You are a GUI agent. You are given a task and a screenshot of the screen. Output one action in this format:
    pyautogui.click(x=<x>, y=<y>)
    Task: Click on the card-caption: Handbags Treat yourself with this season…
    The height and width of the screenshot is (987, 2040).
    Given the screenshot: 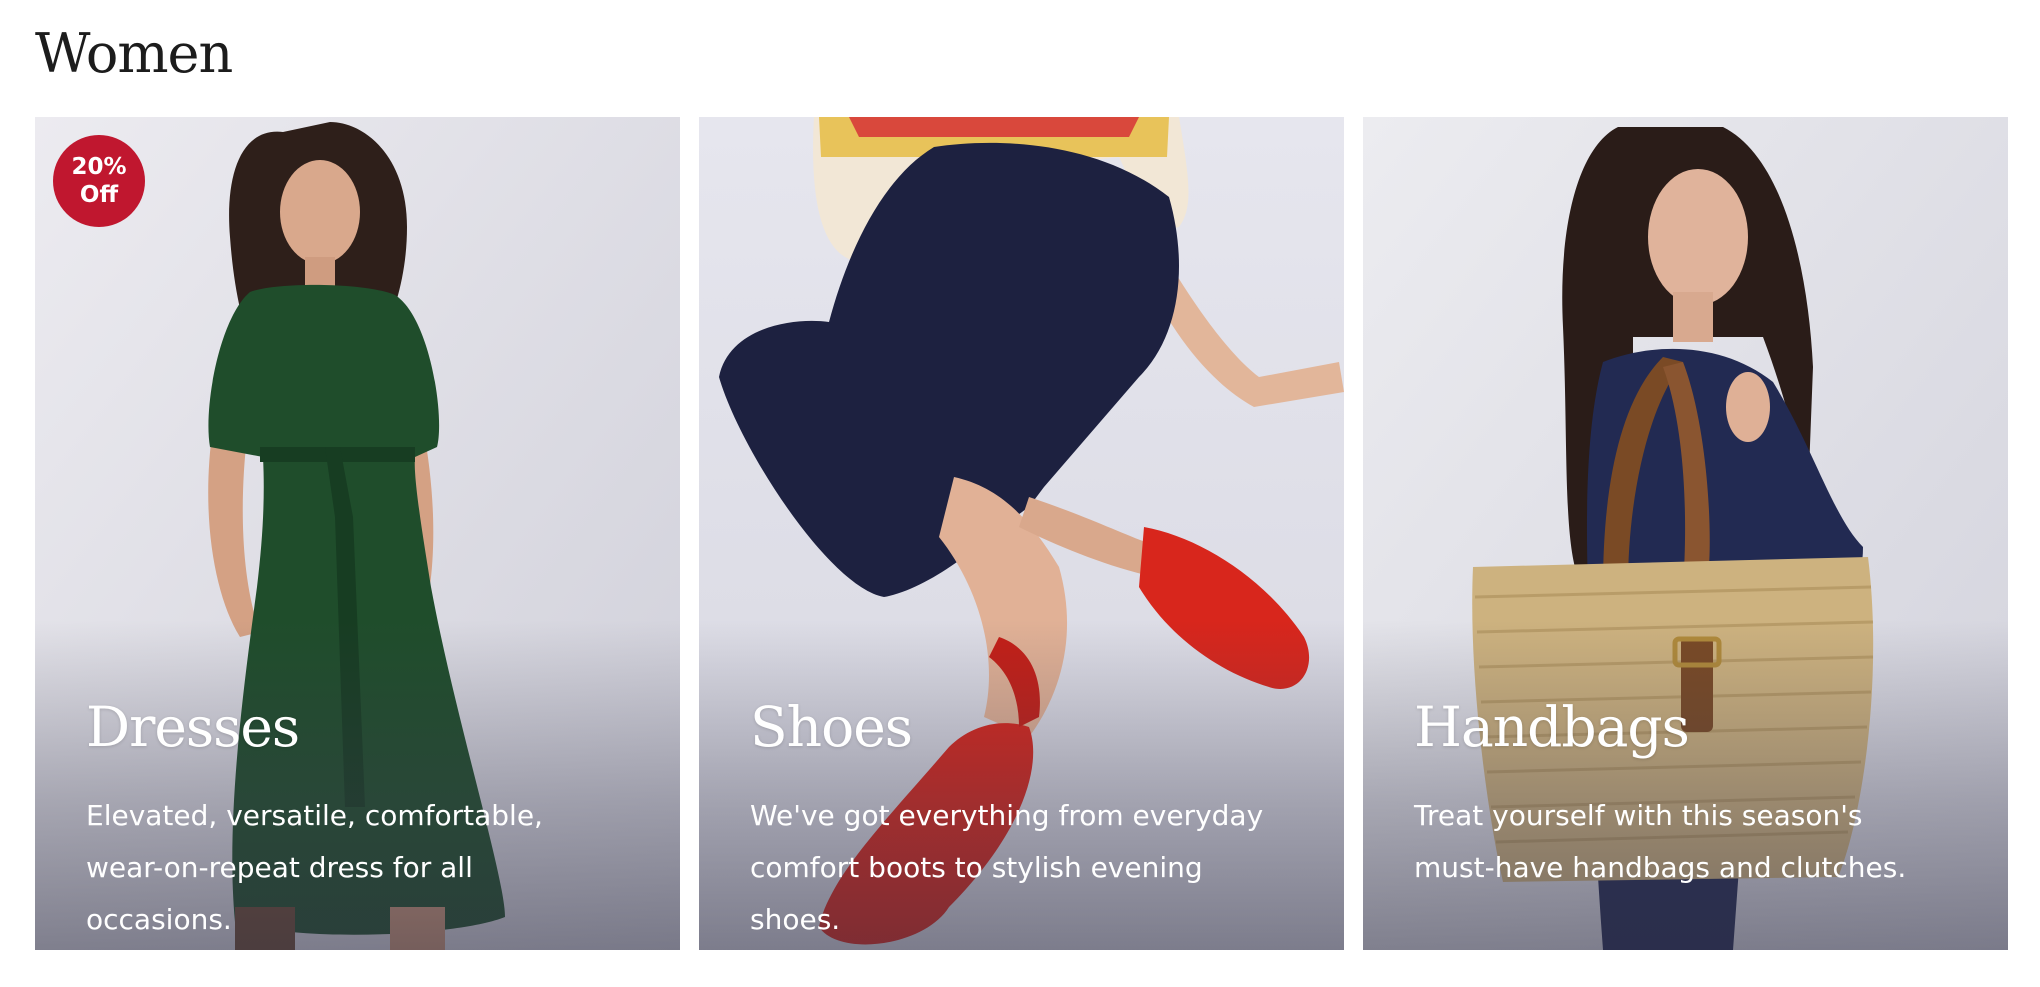 What is the action you would take?
    pyautogui.click(x=1691, y=795)
    